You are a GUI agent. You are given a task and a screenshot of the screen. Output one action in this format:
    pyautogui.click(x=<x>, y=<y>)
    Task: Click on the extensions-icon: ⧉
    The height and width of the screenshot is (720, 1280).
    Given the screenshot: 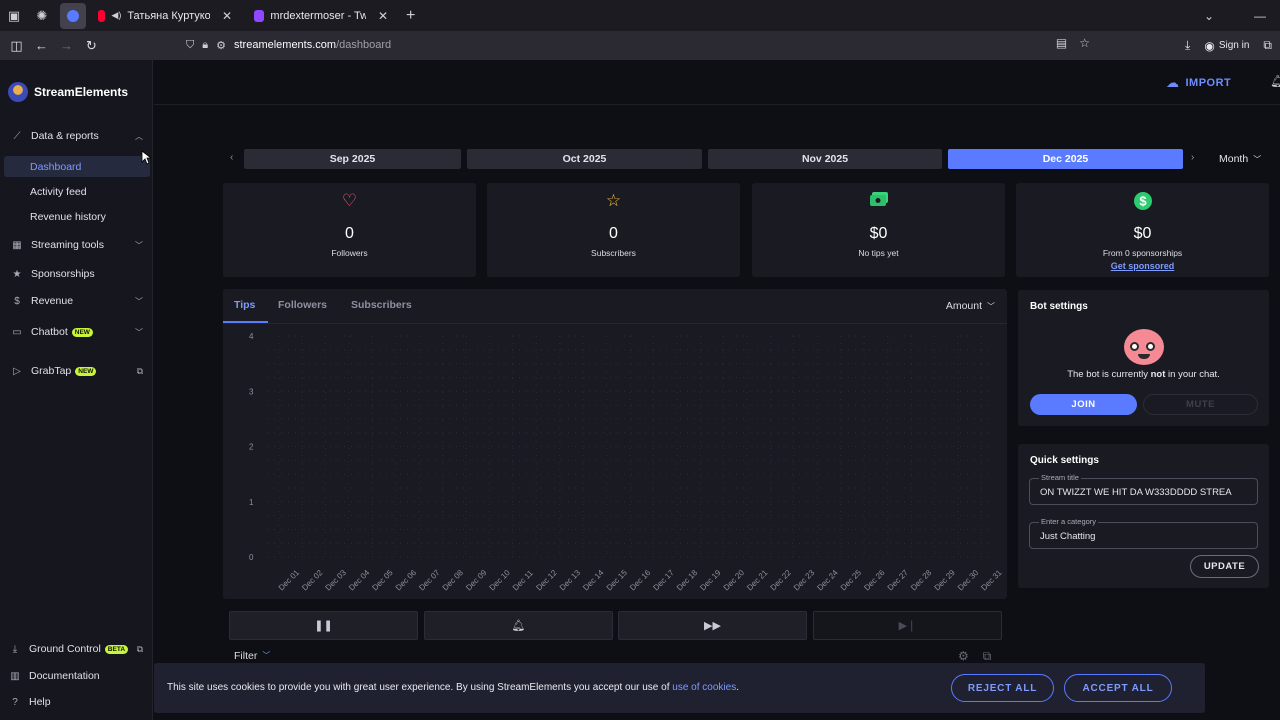 What is the action you would take?
    pyautogui.click(x=1267, y=45)
    